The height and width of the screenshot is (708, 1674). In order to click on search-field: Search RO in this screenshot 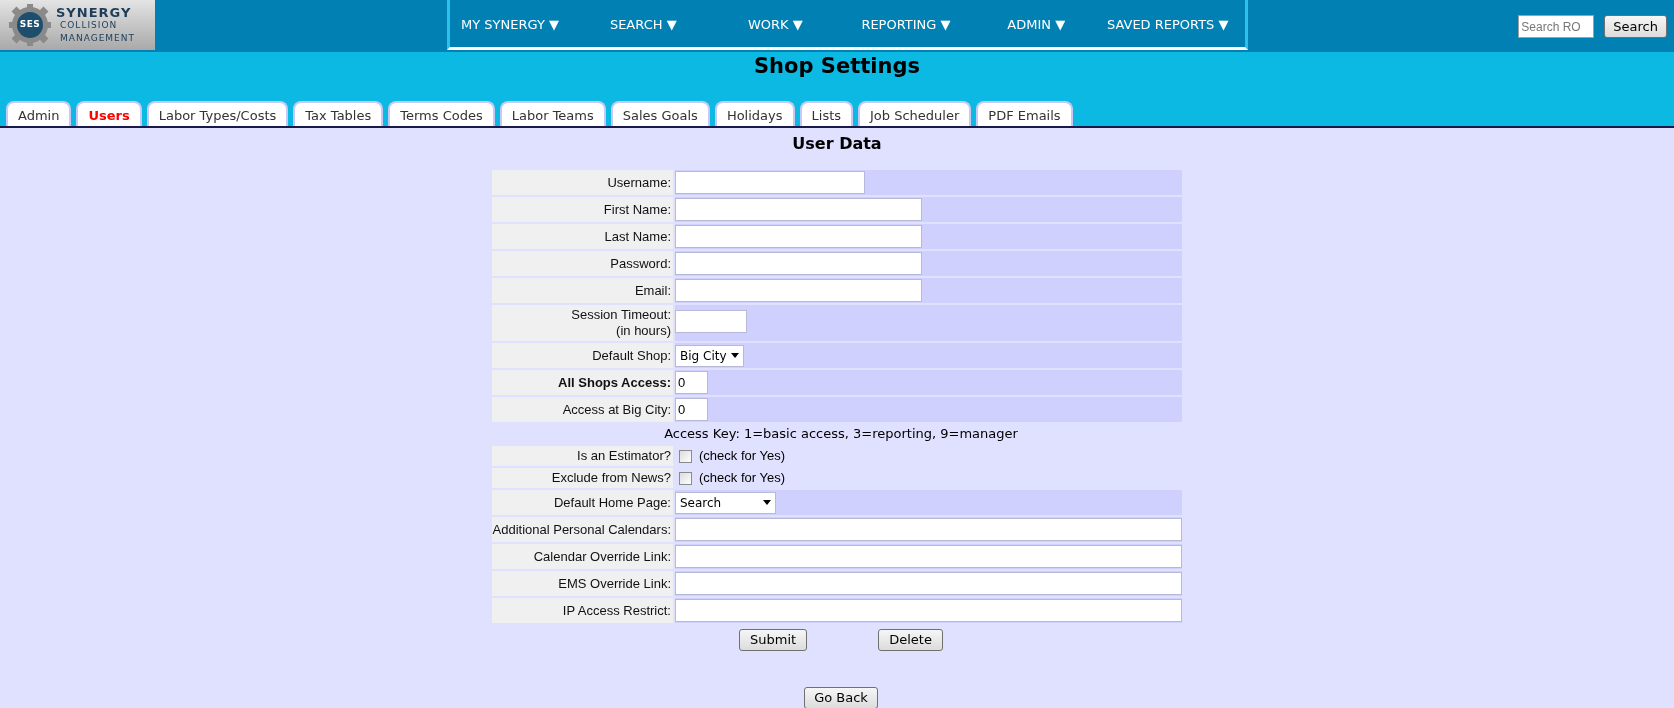, I will do `click(1556, 26)`.